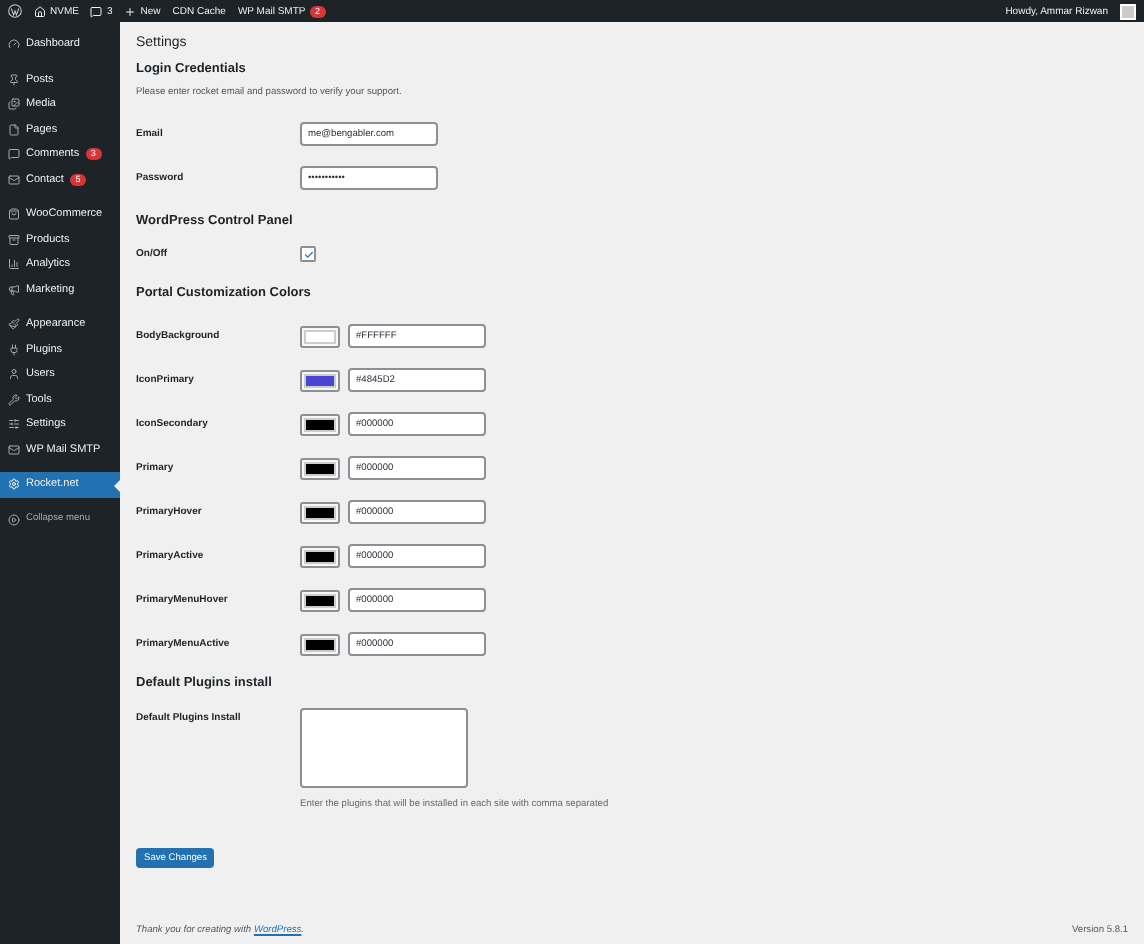 This screenshot has height=944, width=1144. Describe the element at coordinates (1128, 11) in the screenshot. I see `avatar-icon` at that location.